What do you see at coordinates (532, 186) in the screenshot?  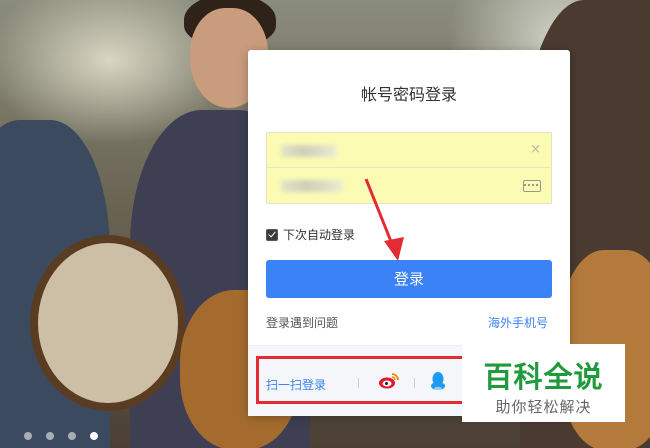 I see `keyboard-icon` at bounding box center [532, 186].